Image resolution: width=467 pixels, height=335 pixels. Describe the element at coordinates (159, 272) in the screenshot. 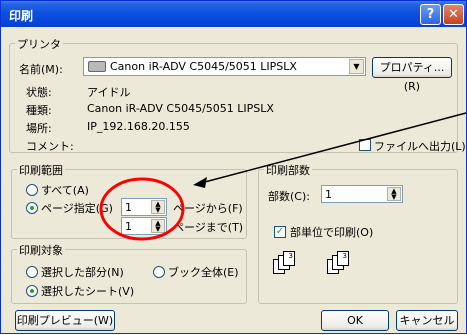

I see `entire-workbook-radio` at that location.